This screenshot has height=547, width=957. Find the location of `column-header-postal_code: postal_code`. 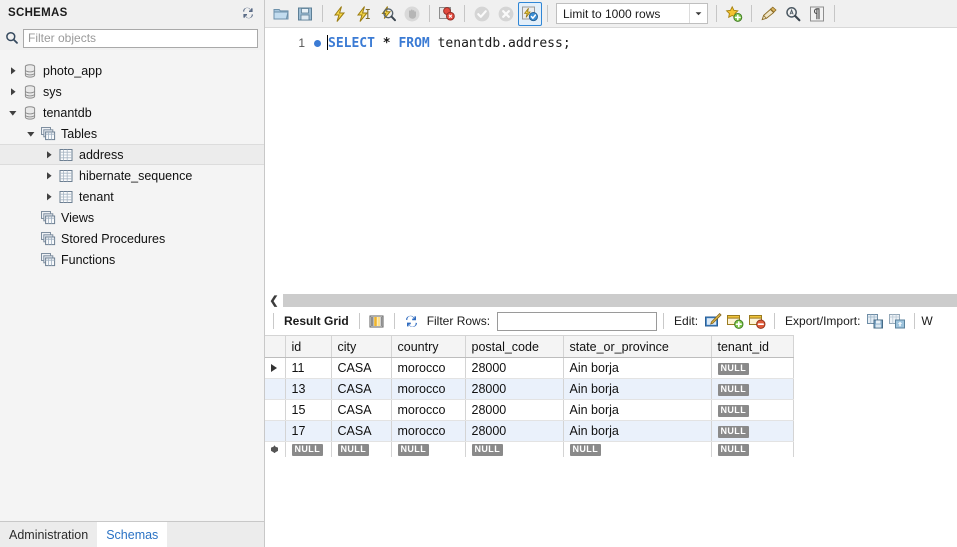

column-header-postal_code: postal_code is located at coordinates (514, 346).